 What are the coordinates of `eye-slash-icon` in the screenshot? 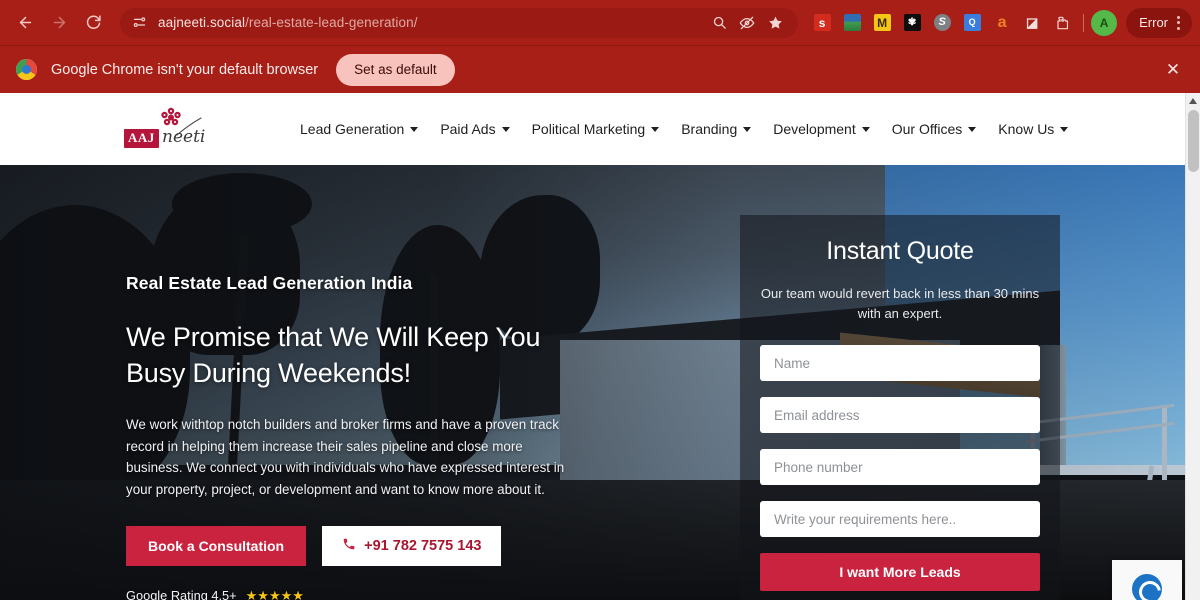 It's located at (747, 23).